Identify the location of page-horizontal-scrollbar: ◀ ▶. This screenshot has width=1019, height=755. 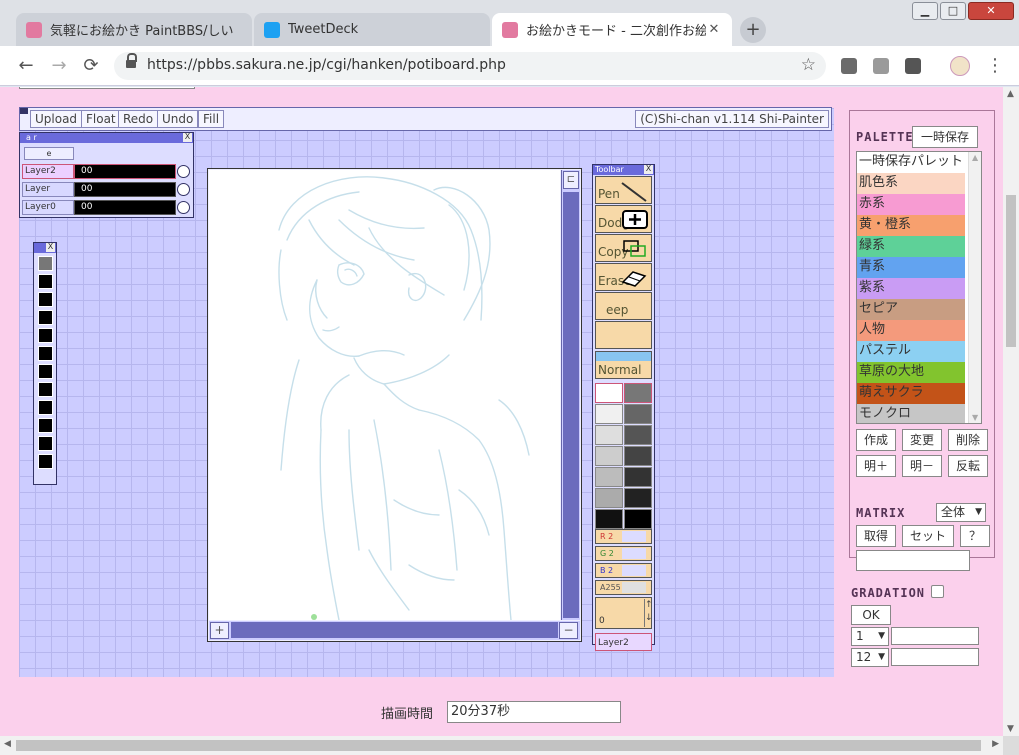
(501, 745).